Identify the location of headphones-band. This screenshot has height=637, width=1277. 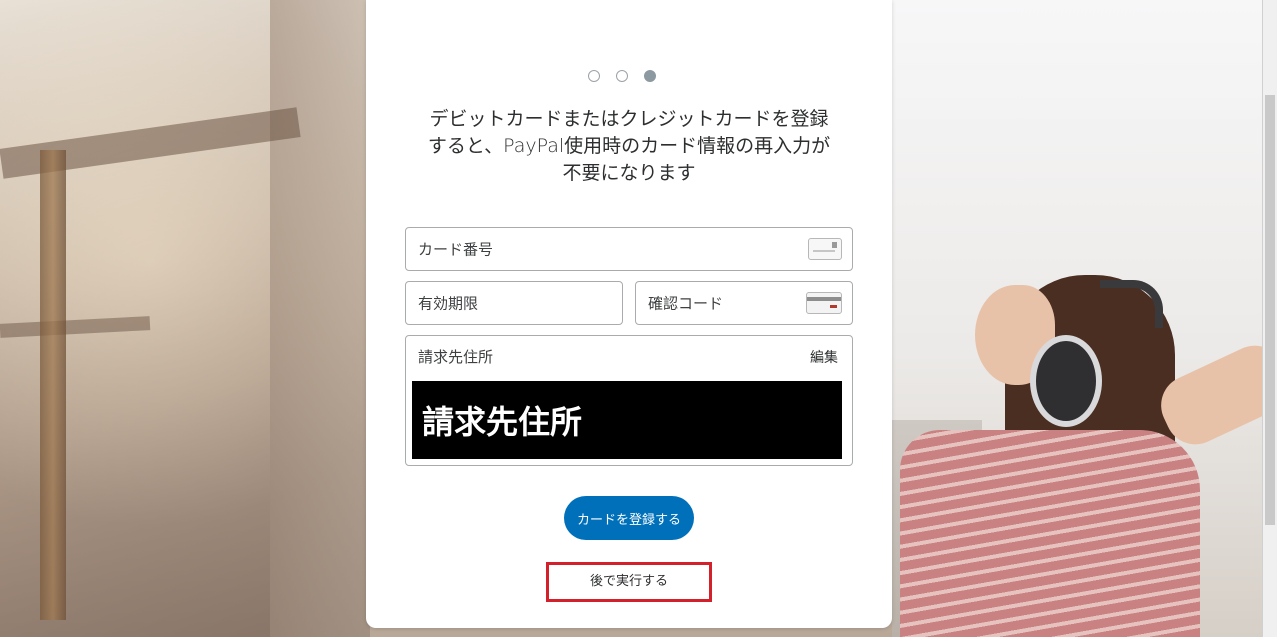
(1131, 304).